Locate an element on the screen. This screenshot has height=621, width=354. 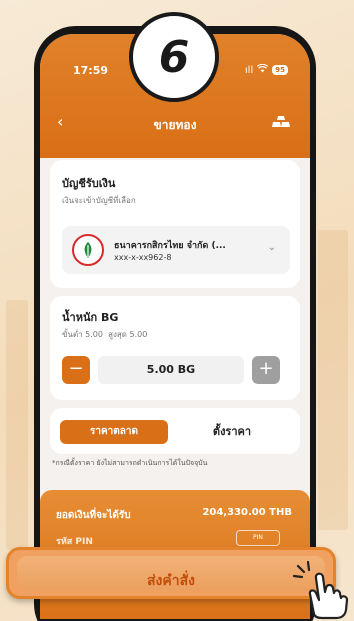
pin-input: PIN is located at coordinates (258, 538).